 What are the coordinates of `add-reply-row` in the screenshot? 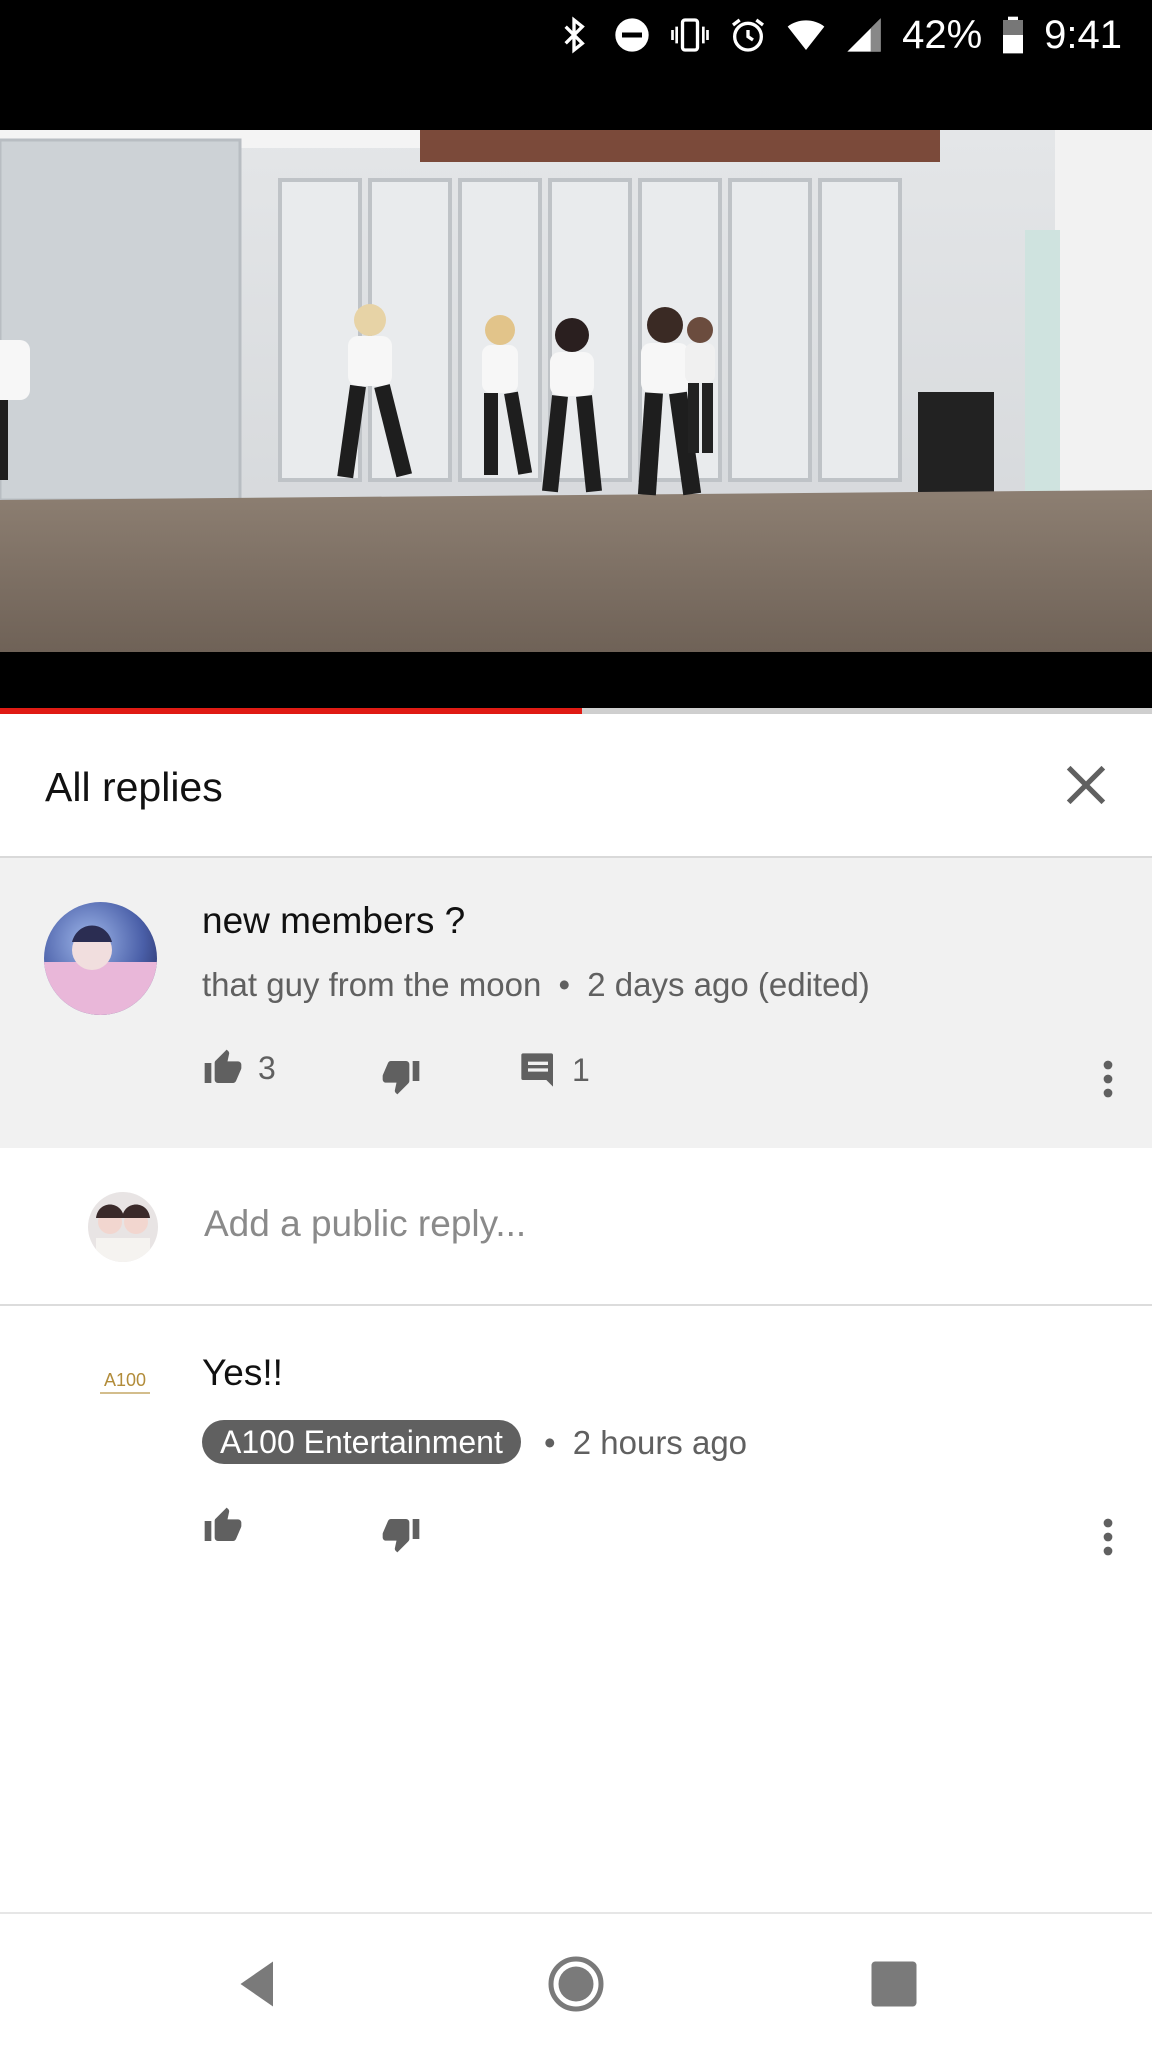 It's located at (576, 1227).